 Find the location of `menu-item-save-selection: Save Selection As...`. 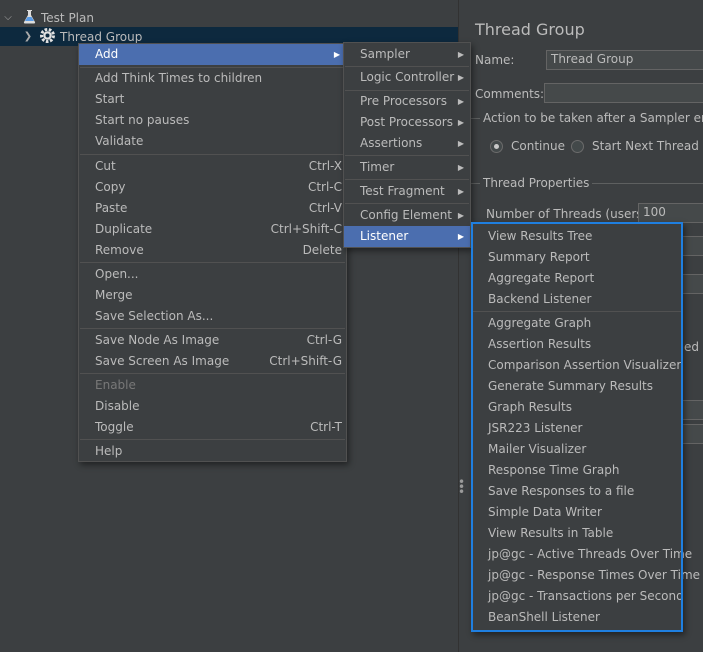

menu-item-save-selection: Save Selection As... is located at coordinates (212, 316).